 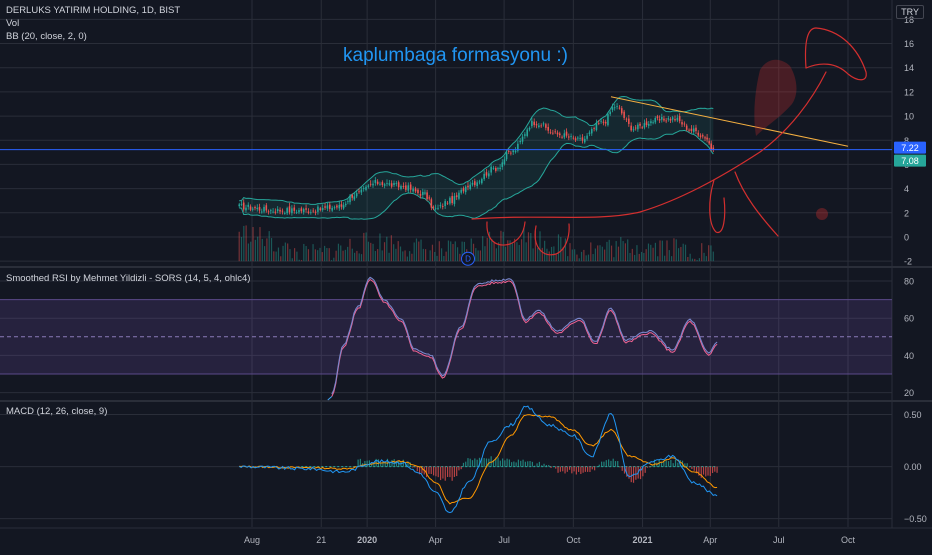 I want to click on currency-button: TRY, so click(x=910, y=12).